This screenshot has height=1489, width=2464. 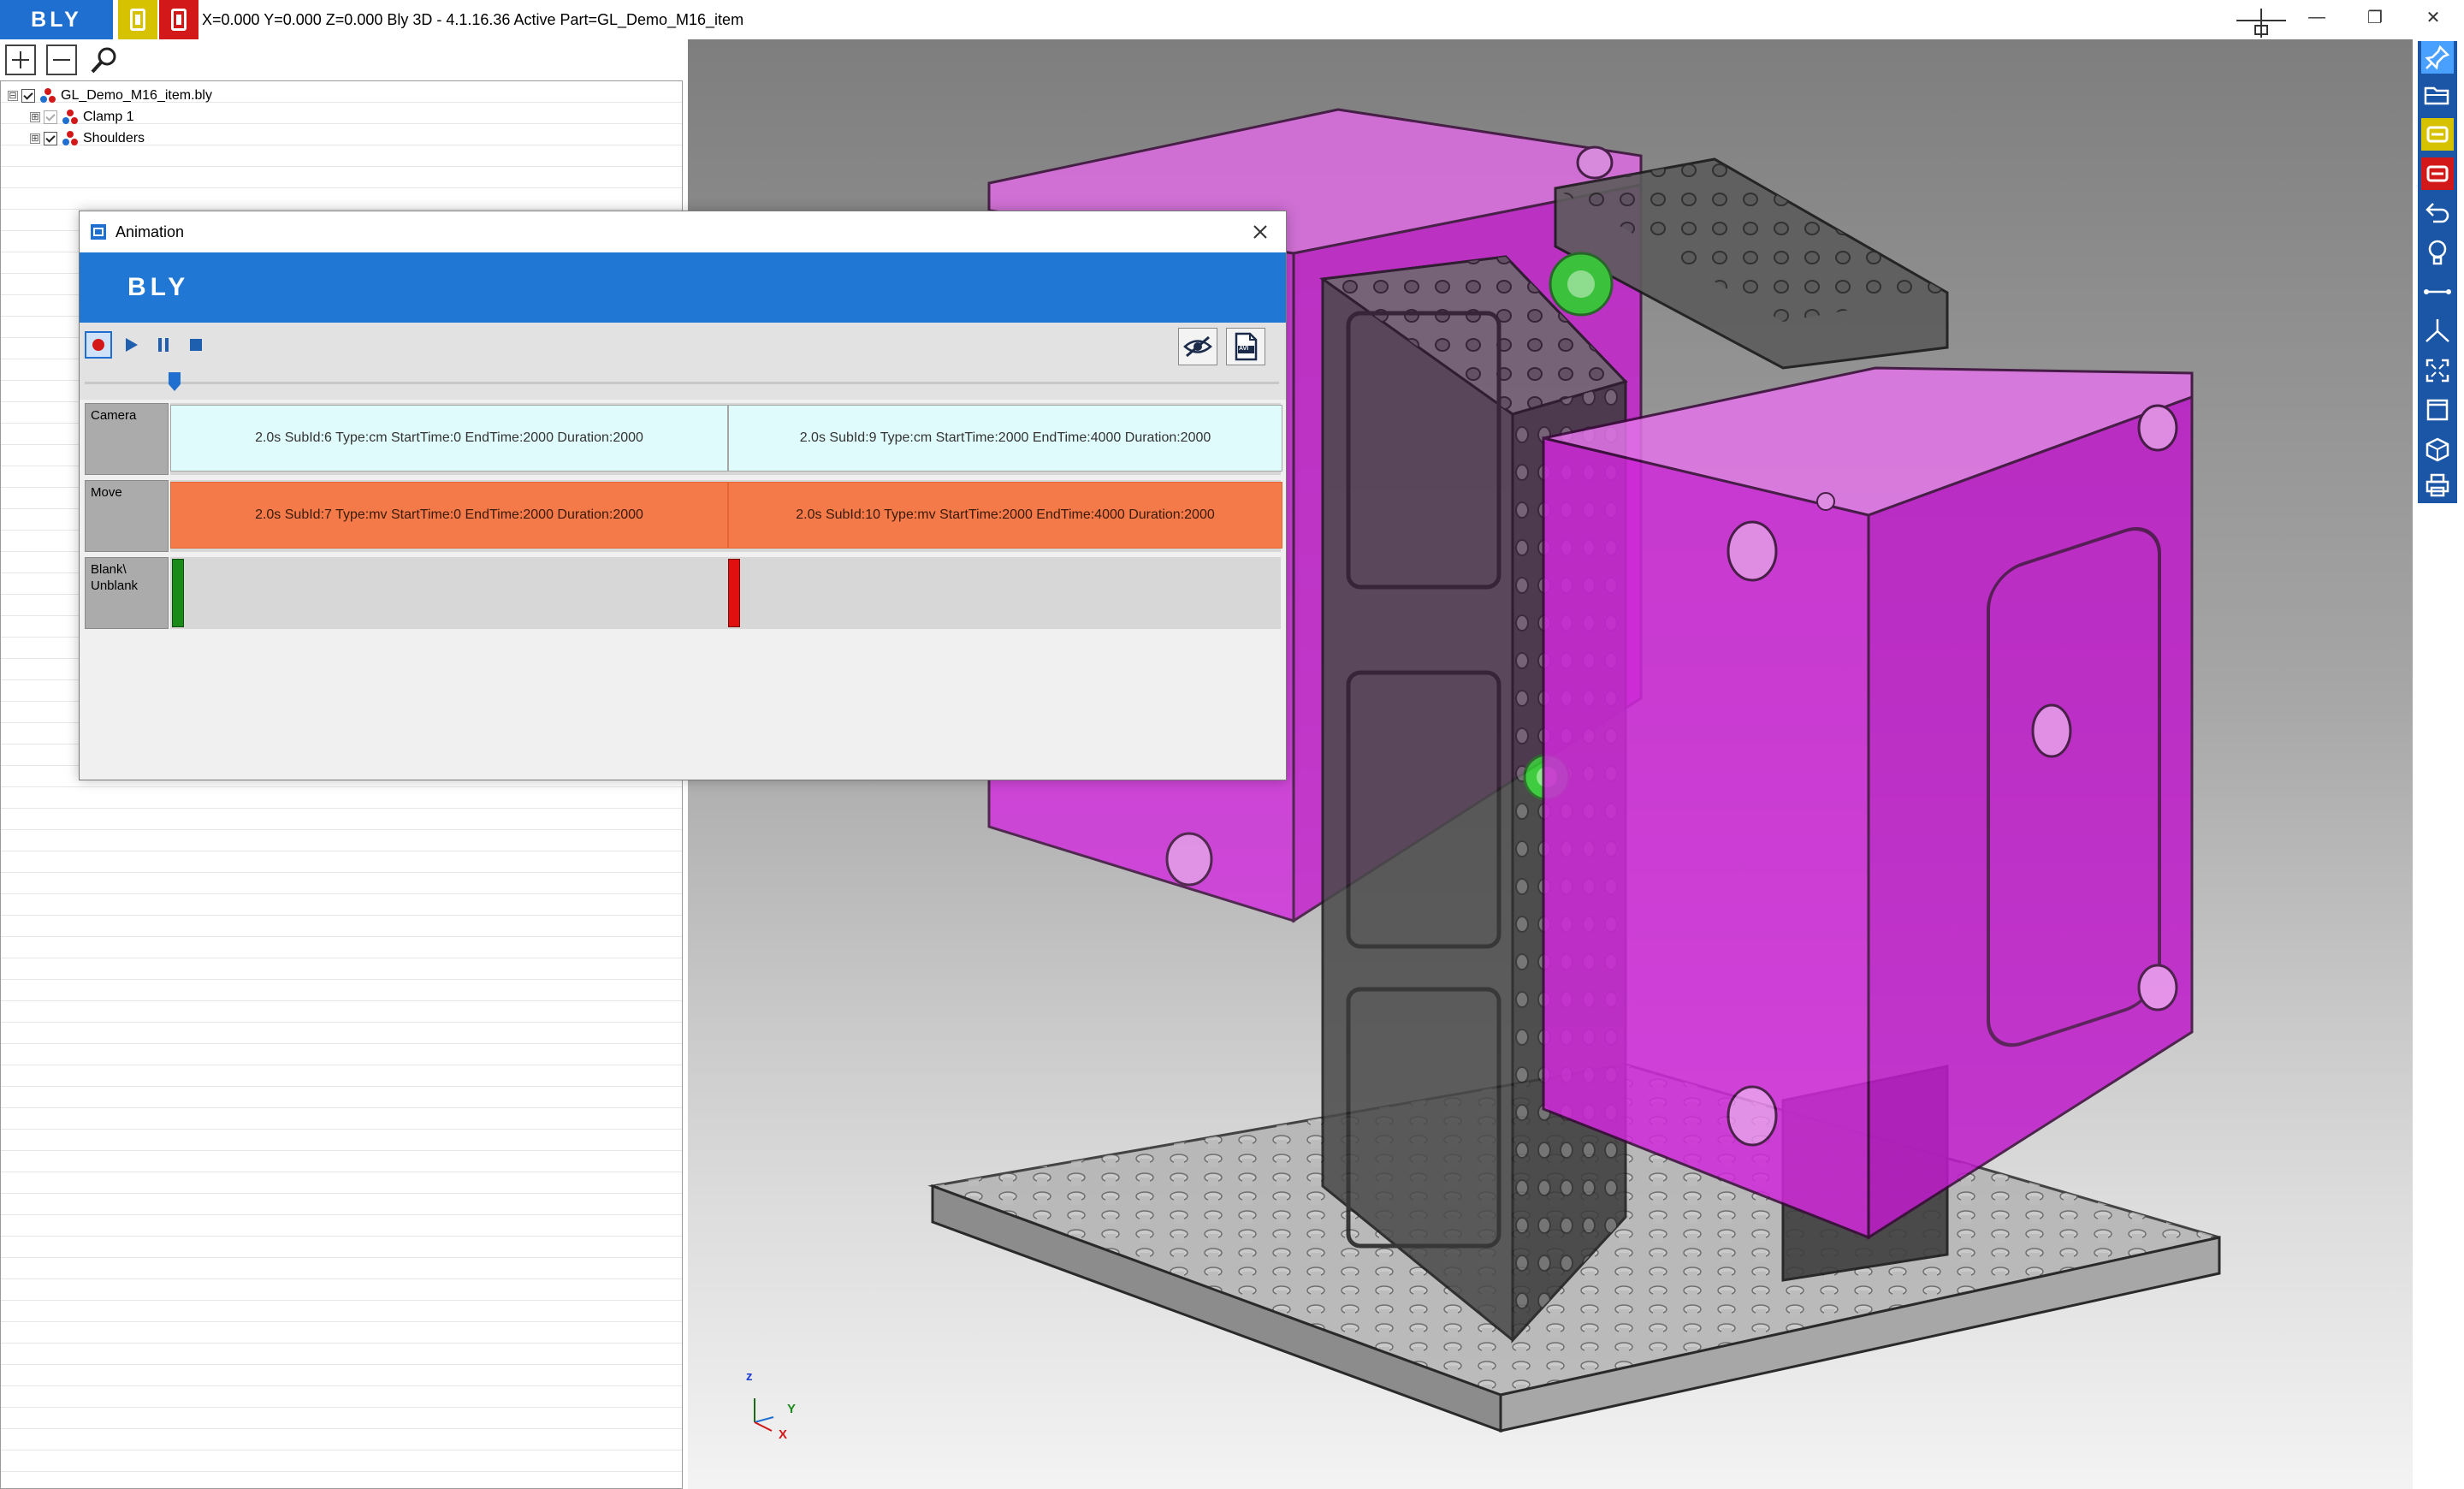 I want to click on expand-all-button, so click(x=20, y=60).